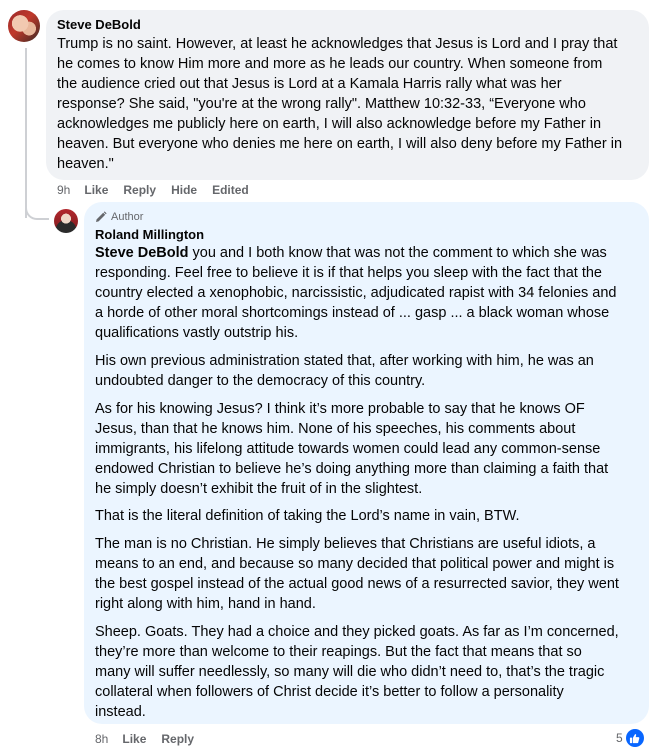 This screenshot has height=748, width=663. I want to click on reaction-summary: 5, so click(630, 738).